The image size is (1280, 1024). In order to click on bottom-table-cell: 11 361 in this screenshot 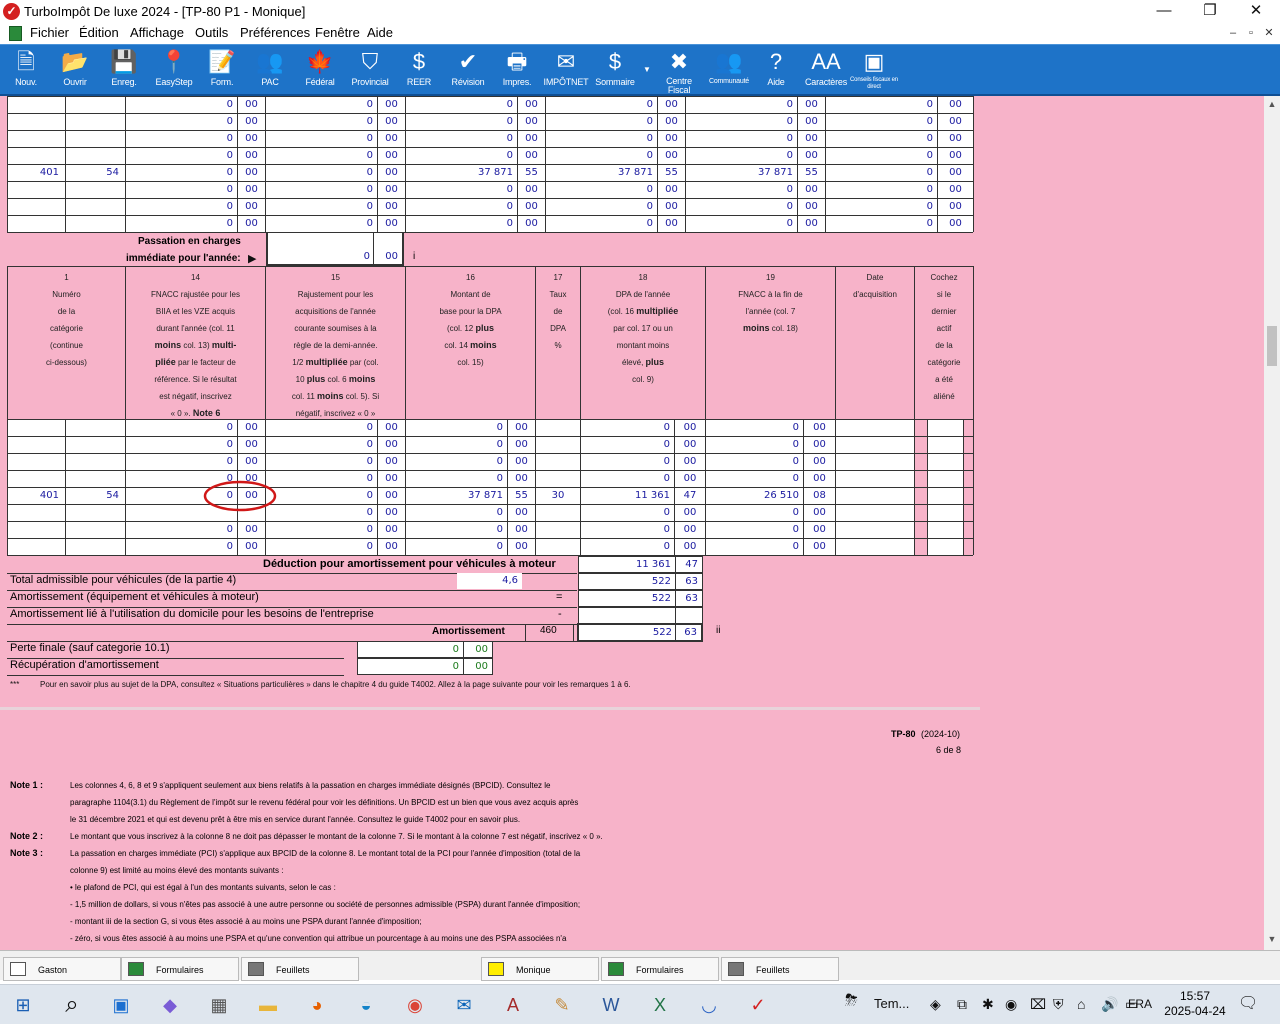, I will do `click(627, 495)`.